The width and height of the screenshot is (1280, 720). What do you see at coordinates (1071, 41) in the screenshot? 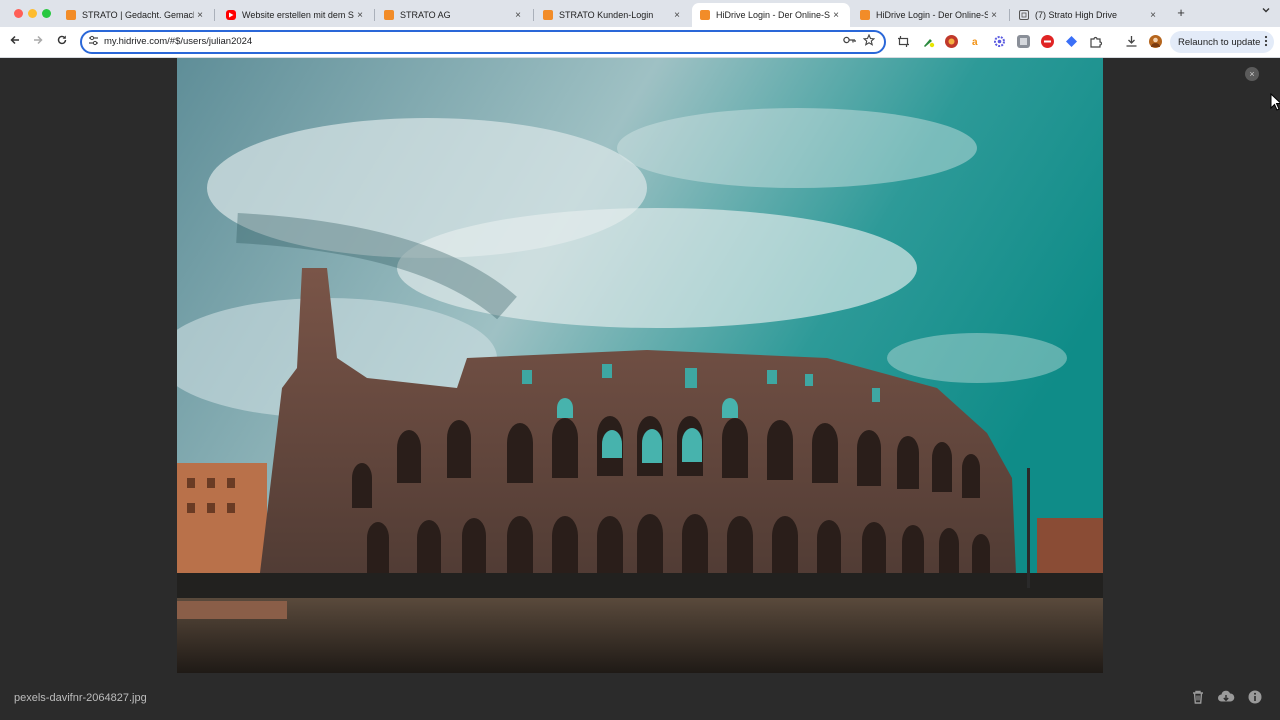
I see `blue-diamond-extension-icon` at bounding box center [1071, 41].